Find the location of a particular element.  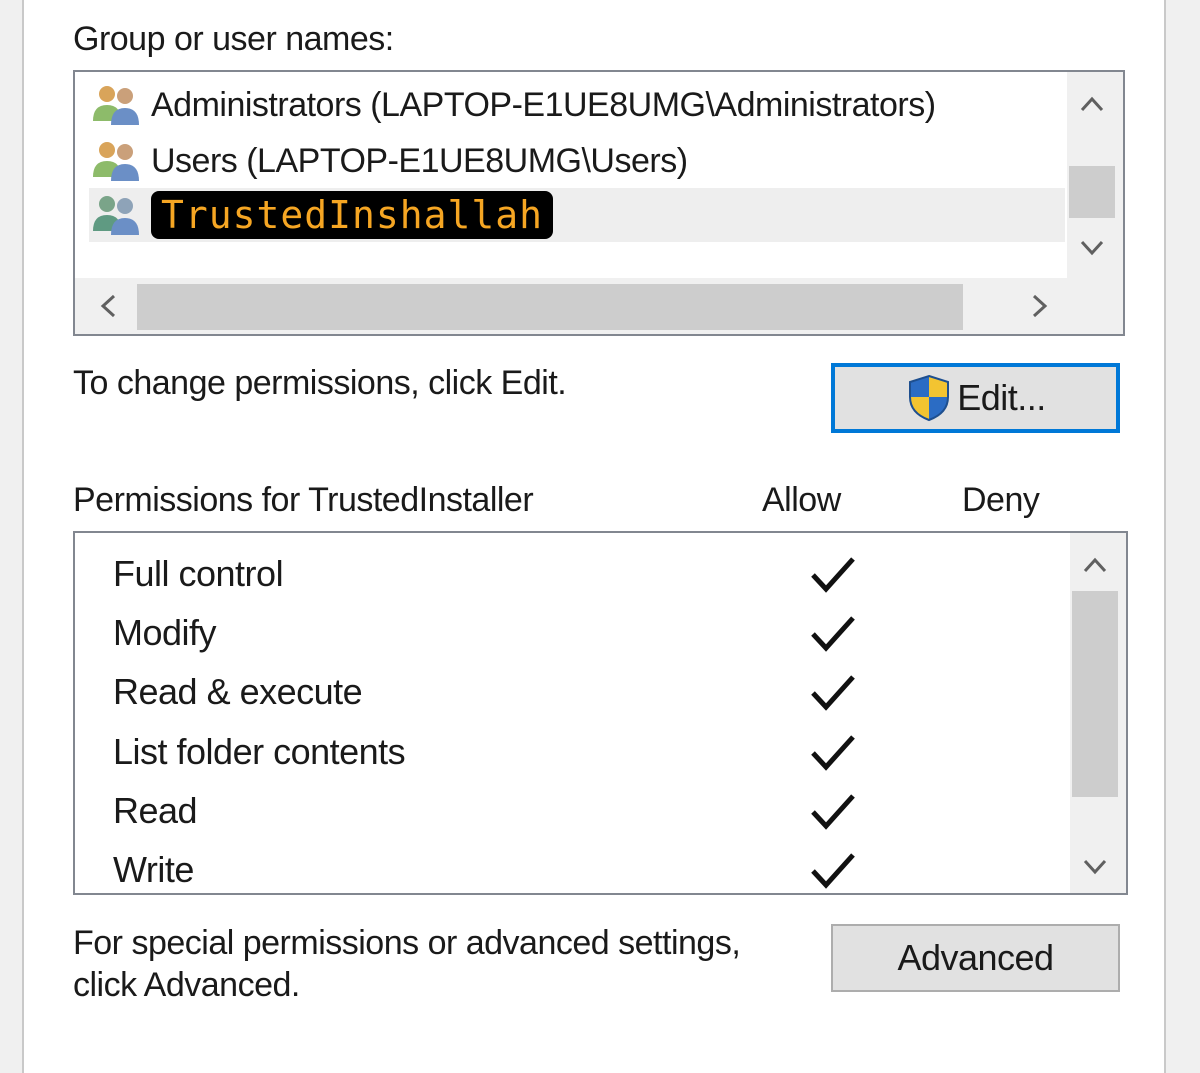

permission-name: Full control is located at coordinates (198, 573).